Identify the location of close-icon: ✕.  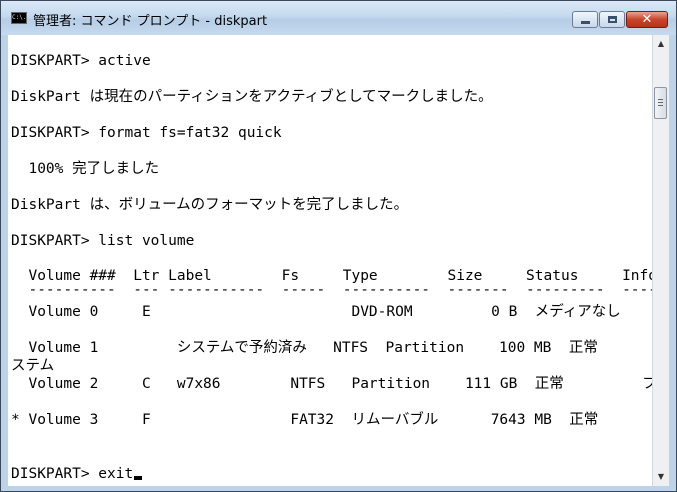
(647, 19).